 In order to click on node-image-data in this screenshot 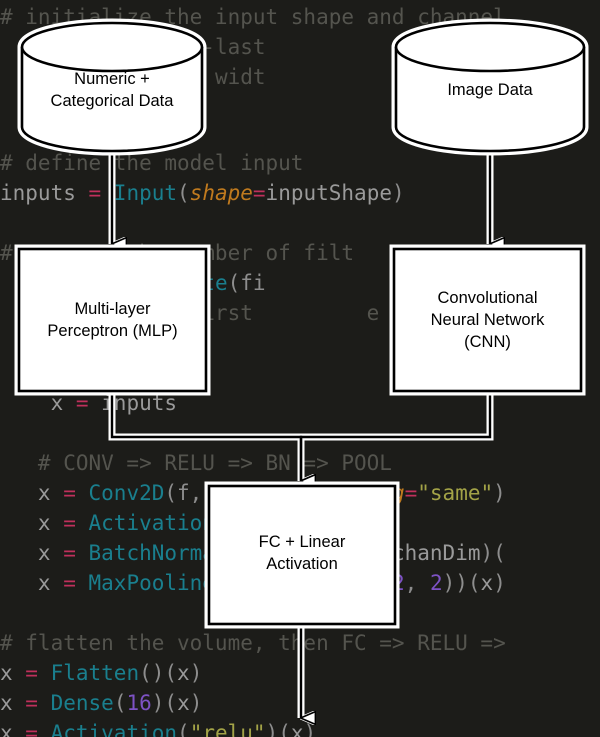, I will do `click(490, 87)`.